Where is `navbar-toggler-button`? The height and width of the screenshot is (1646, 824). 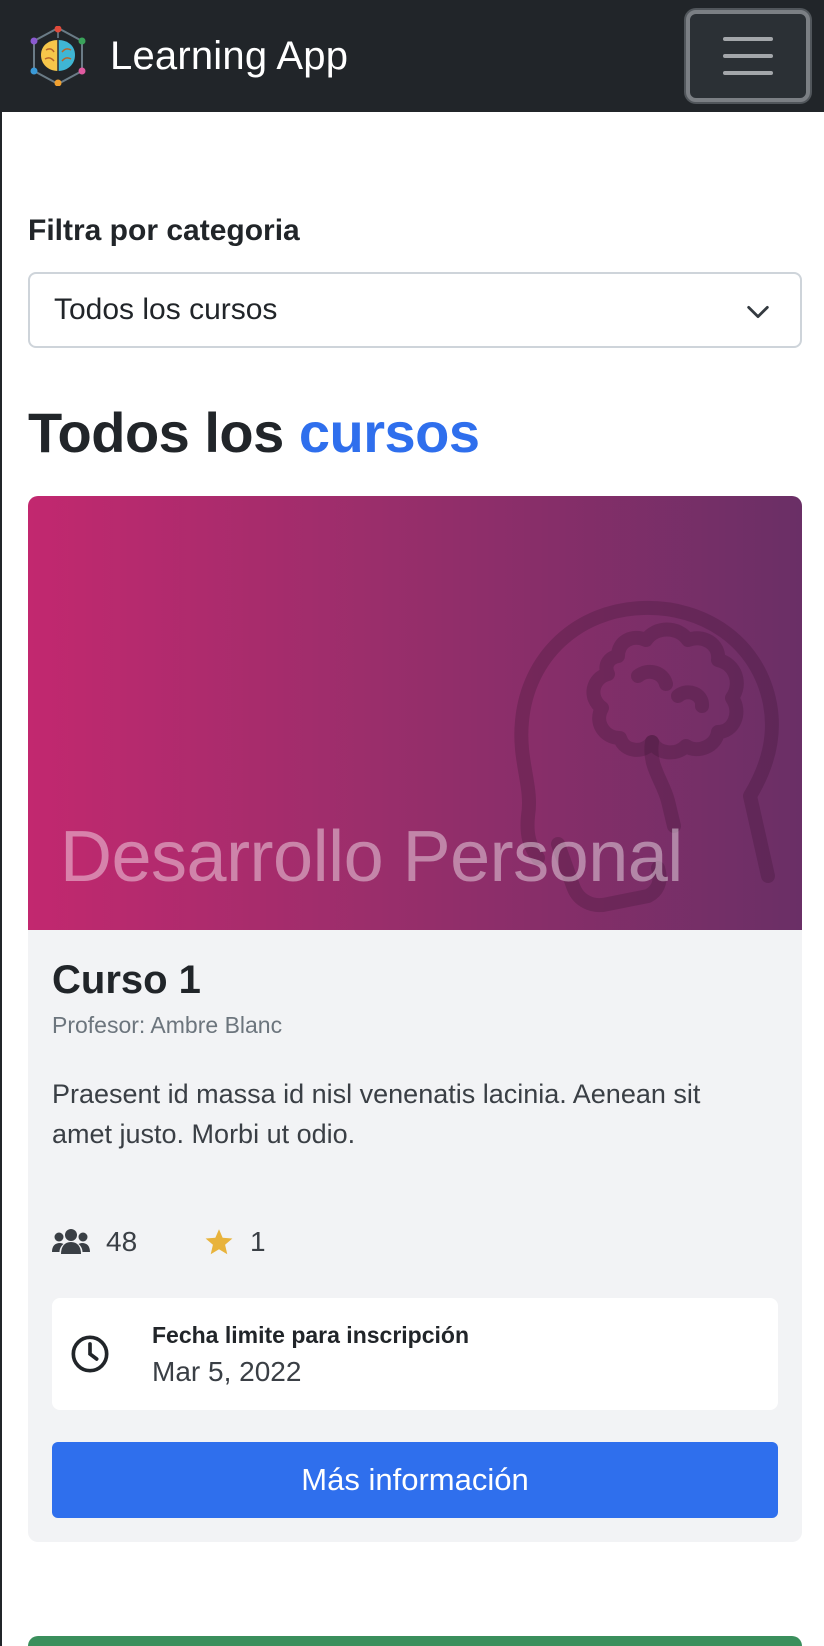 navbar-toggler-button is located at coordinates (748, 56).